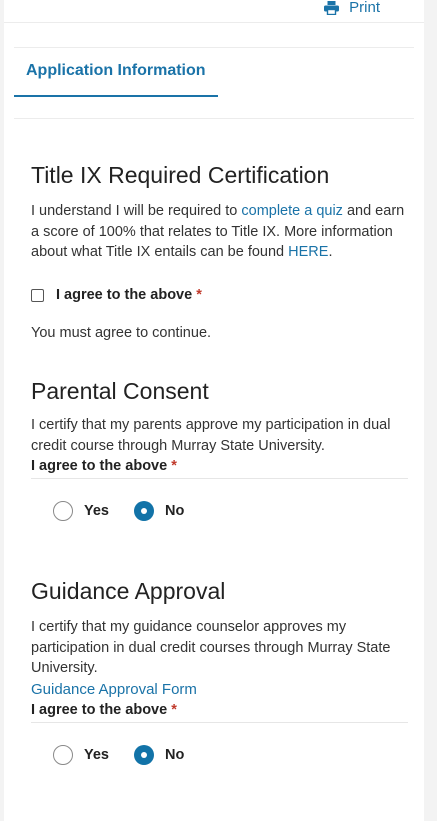 Image resolution: width=437 pixels, height=821 pixels. What do you see at coordinates (174, 755) in the screenshot?
I see `guidance-no-label: No` at bounding box center [174, 755].